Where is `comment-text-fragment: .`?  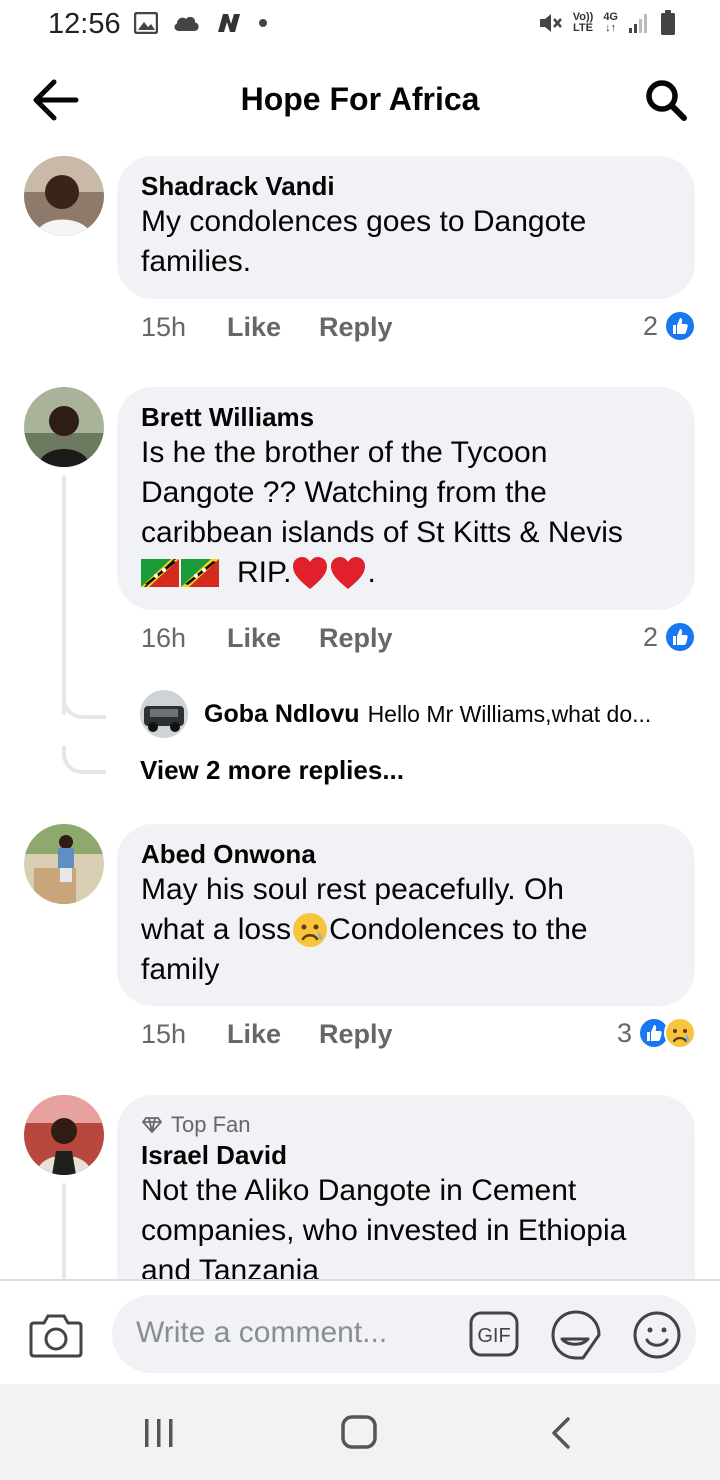
comment-text-fragment: . is located at coordinates (371, 572).